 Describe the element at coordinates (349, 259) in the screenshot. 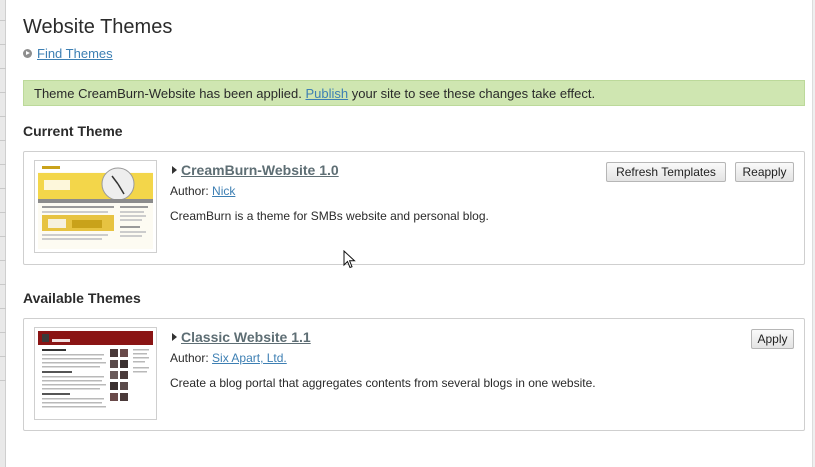

I see `mouse-pointer-icon` at that location.